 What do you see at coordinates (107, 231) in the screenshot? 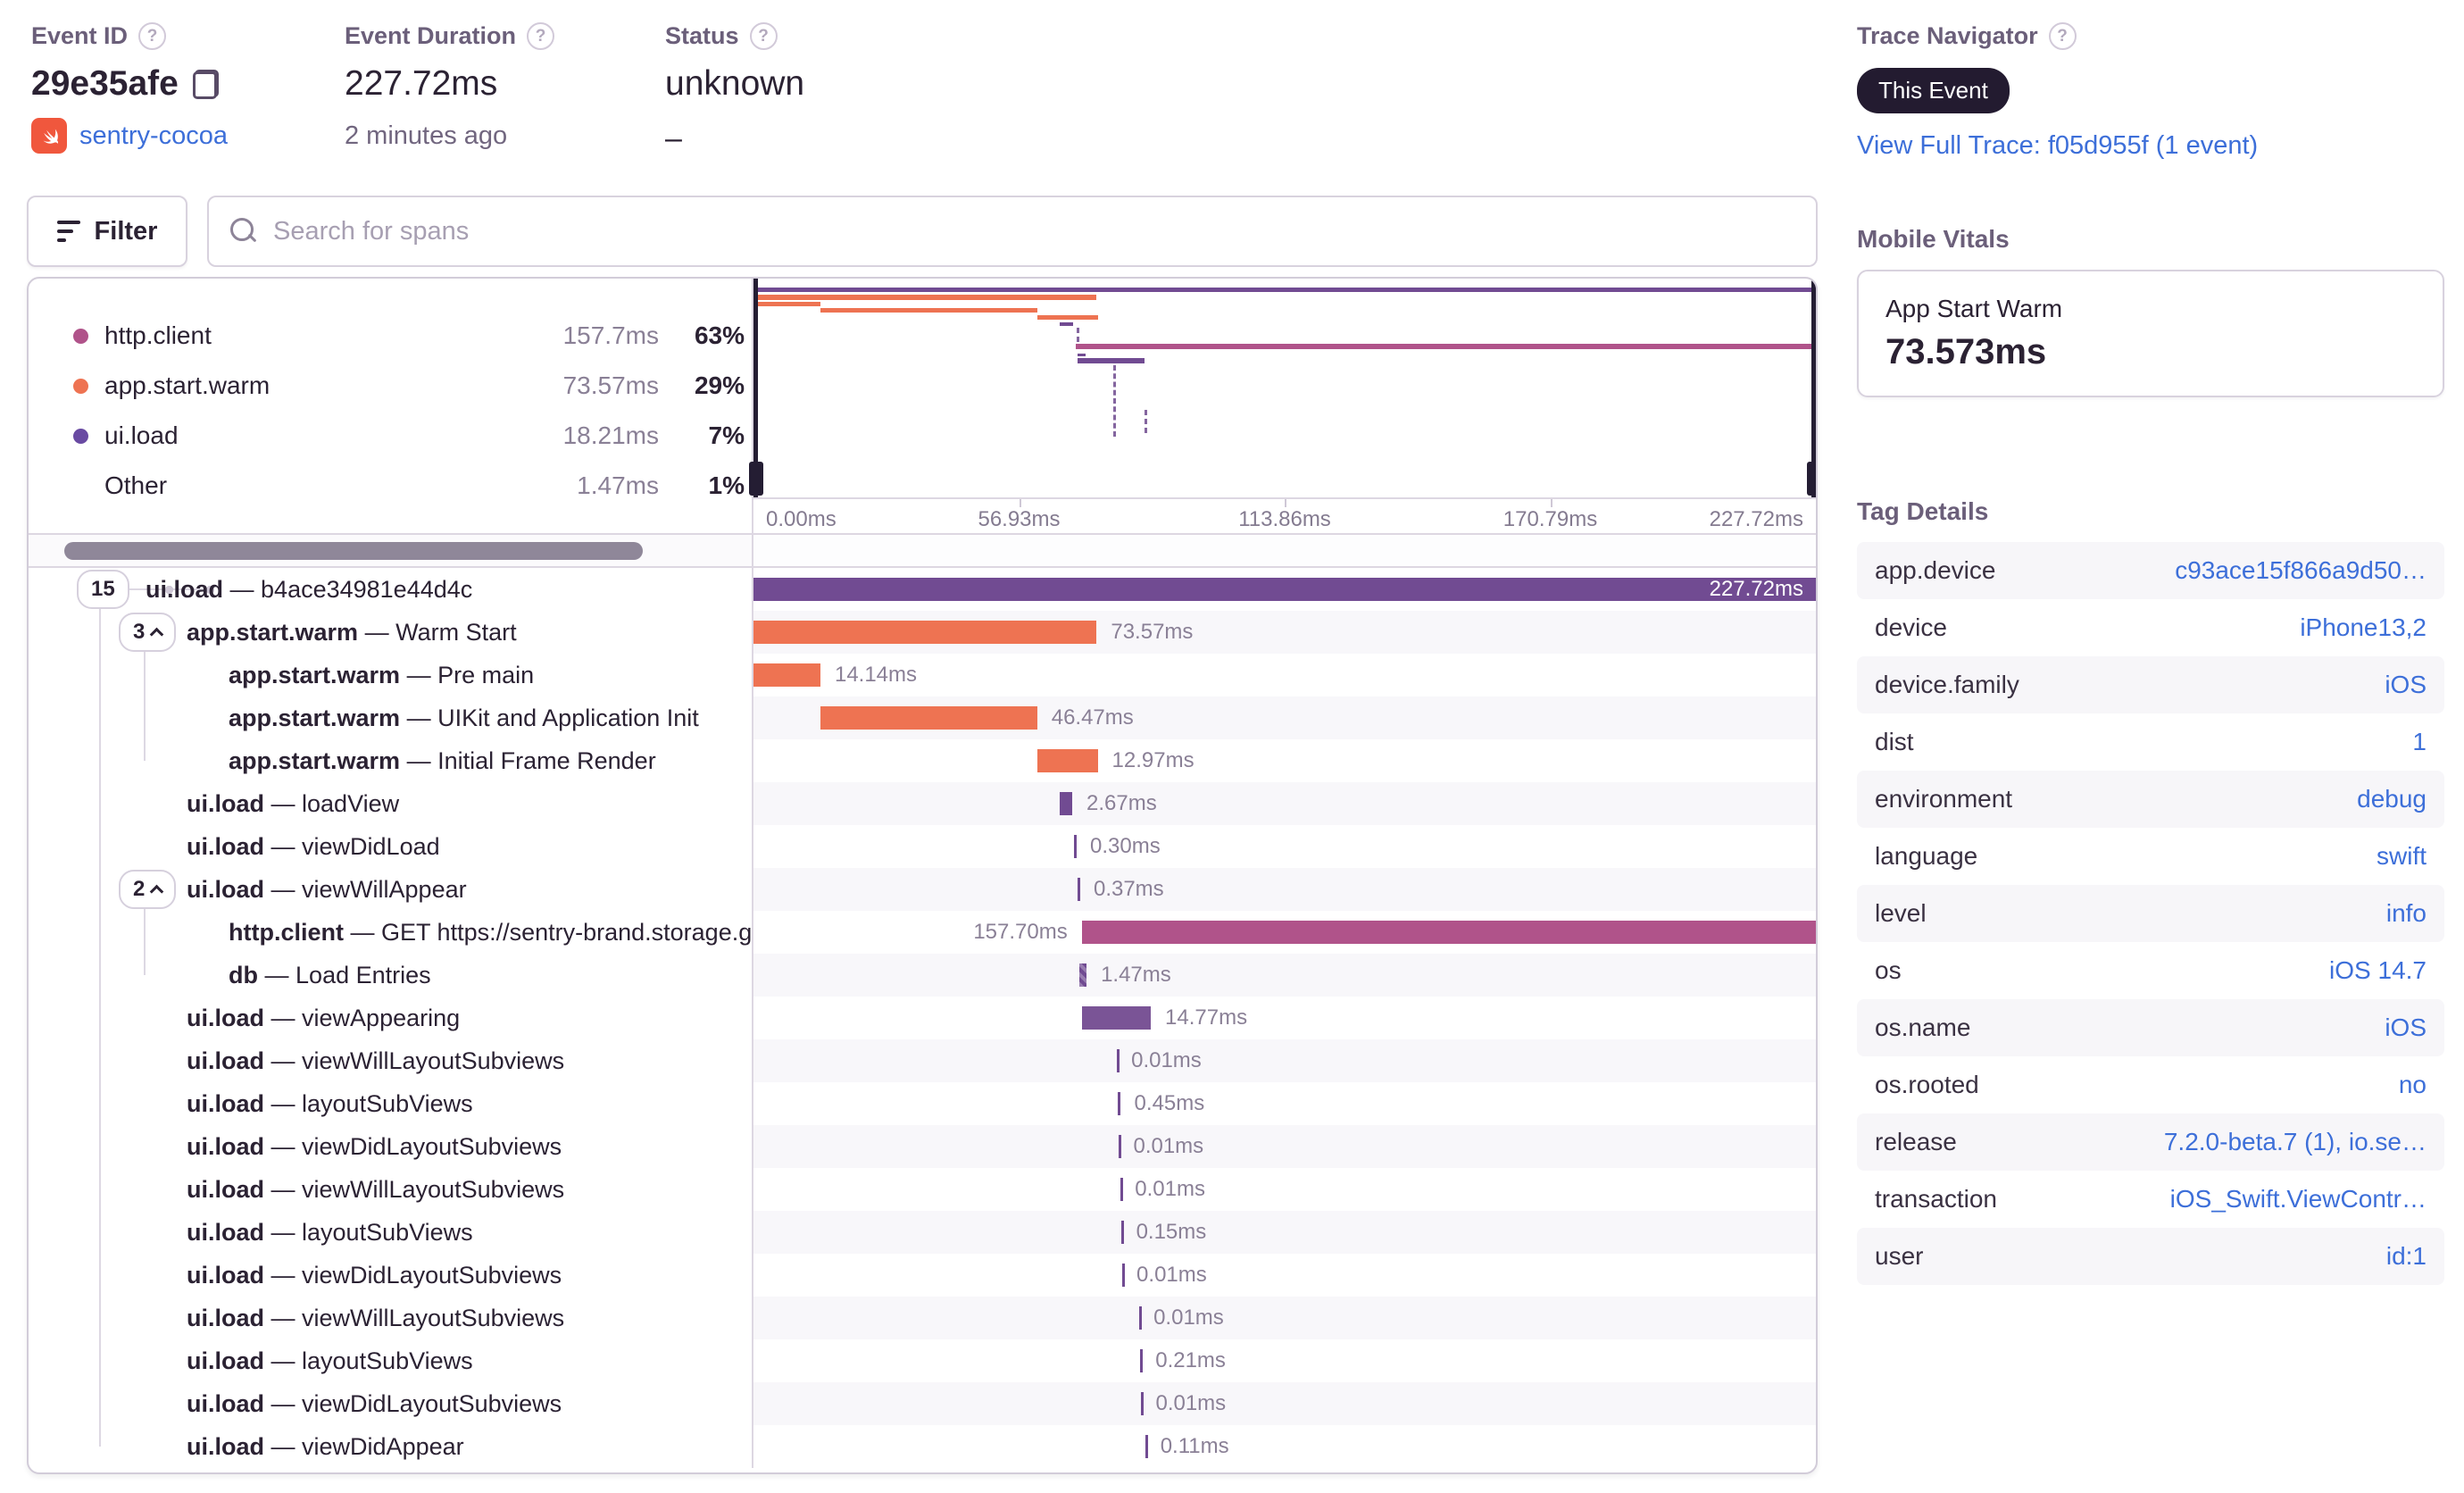
I see `filter-button: Filter` at bounding box center [107, 231].